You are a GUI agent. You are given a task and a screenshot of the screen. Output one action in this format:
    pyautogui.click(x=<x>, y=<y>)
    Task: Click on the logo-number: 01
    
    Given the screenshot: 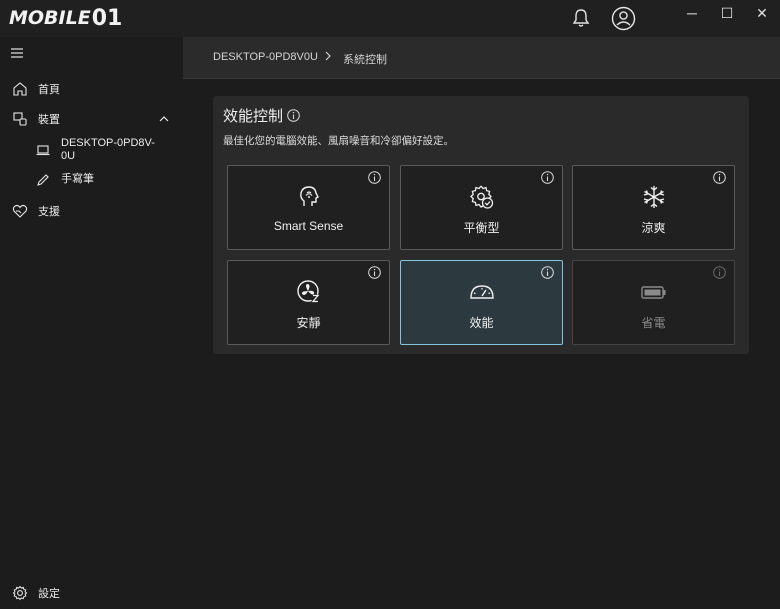 What is the action you would take?
    pyautogui.click(x=107, y=18)
    